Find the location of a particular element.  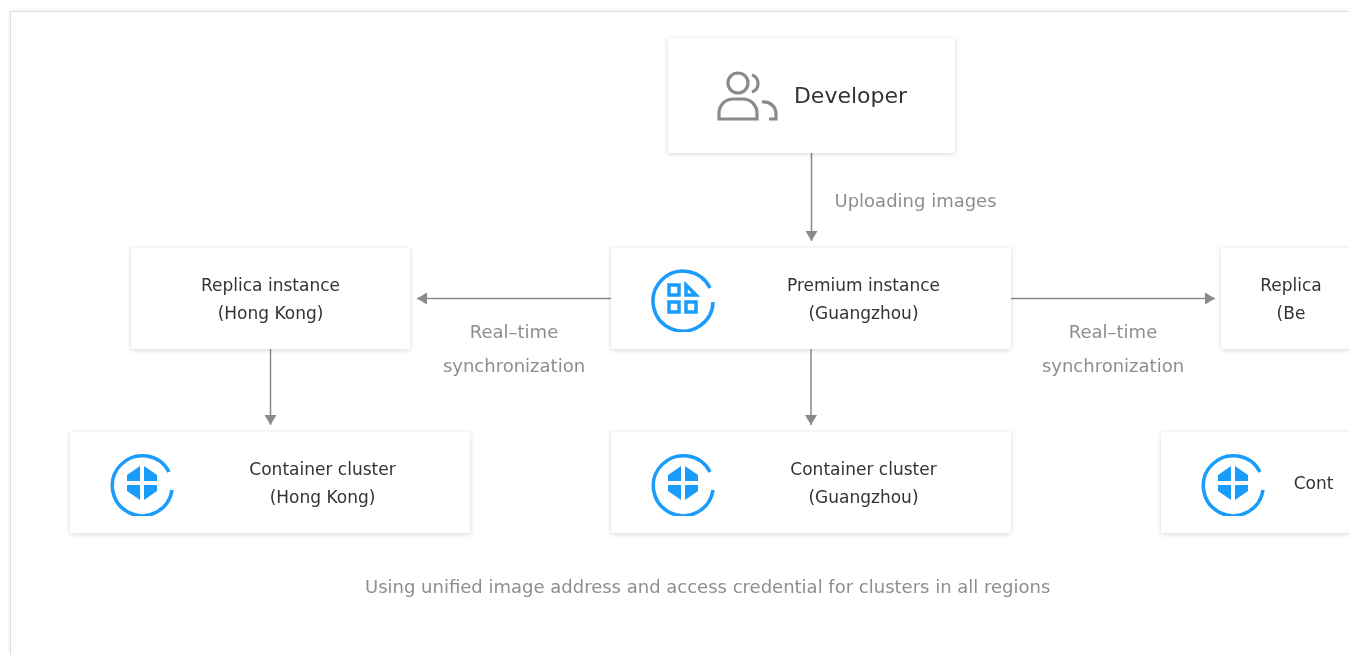

users-icon is located at coordinates (747, 95).